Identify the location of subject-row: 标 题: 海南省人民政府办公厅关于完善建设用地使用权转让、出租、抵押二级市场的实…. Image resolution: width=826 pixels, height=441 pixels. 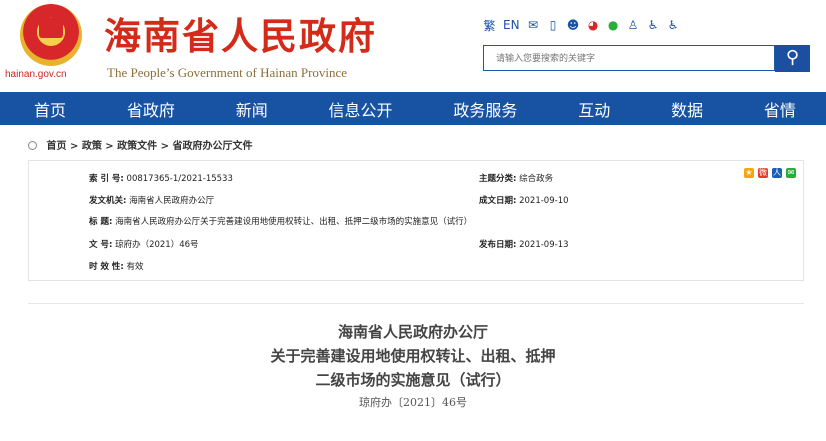
(280, 221).